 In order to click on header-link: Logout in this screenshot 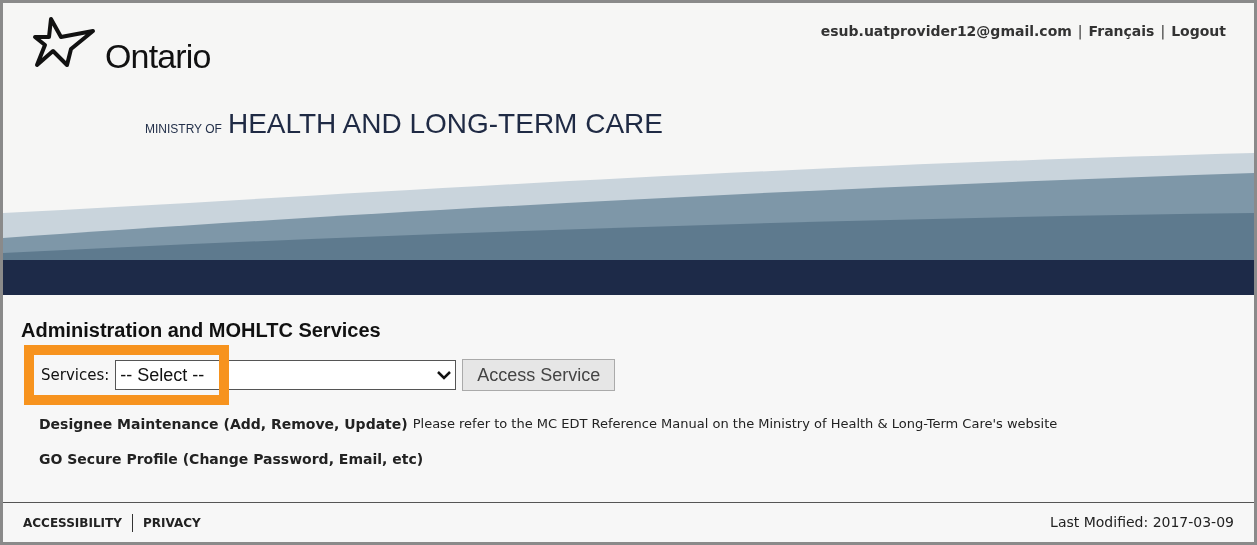, I will do `click(1198, 47)`.